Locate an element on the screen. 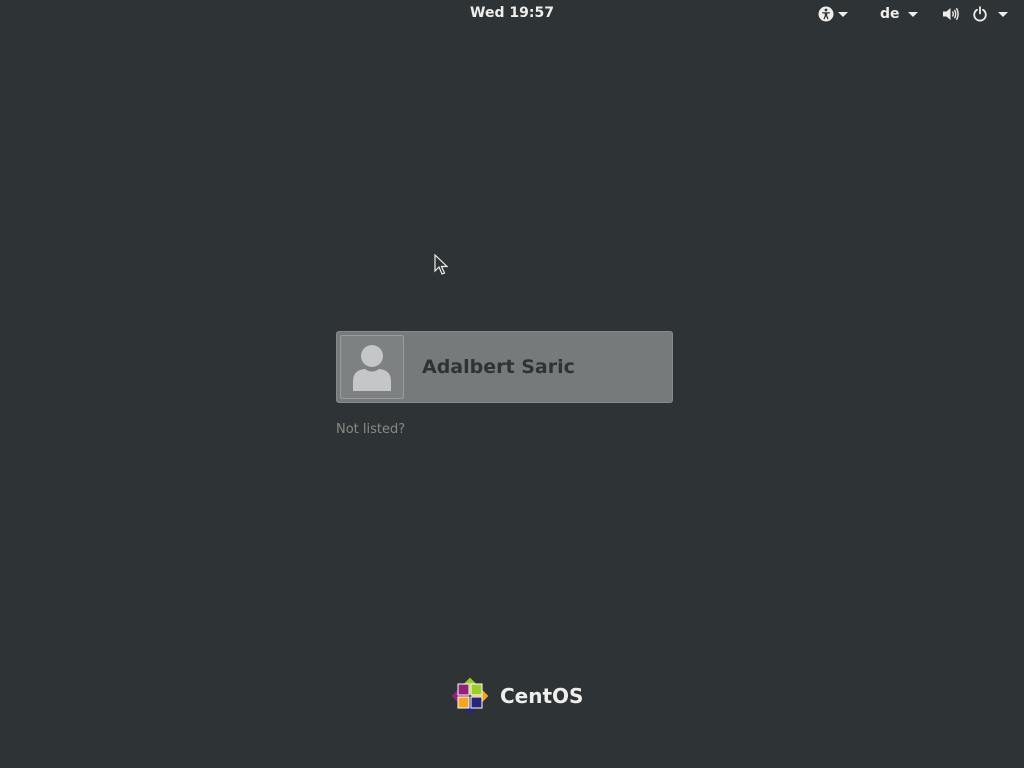 The image size is (1024, 768). centos-logo-icon is located at coordinates (470, 696).